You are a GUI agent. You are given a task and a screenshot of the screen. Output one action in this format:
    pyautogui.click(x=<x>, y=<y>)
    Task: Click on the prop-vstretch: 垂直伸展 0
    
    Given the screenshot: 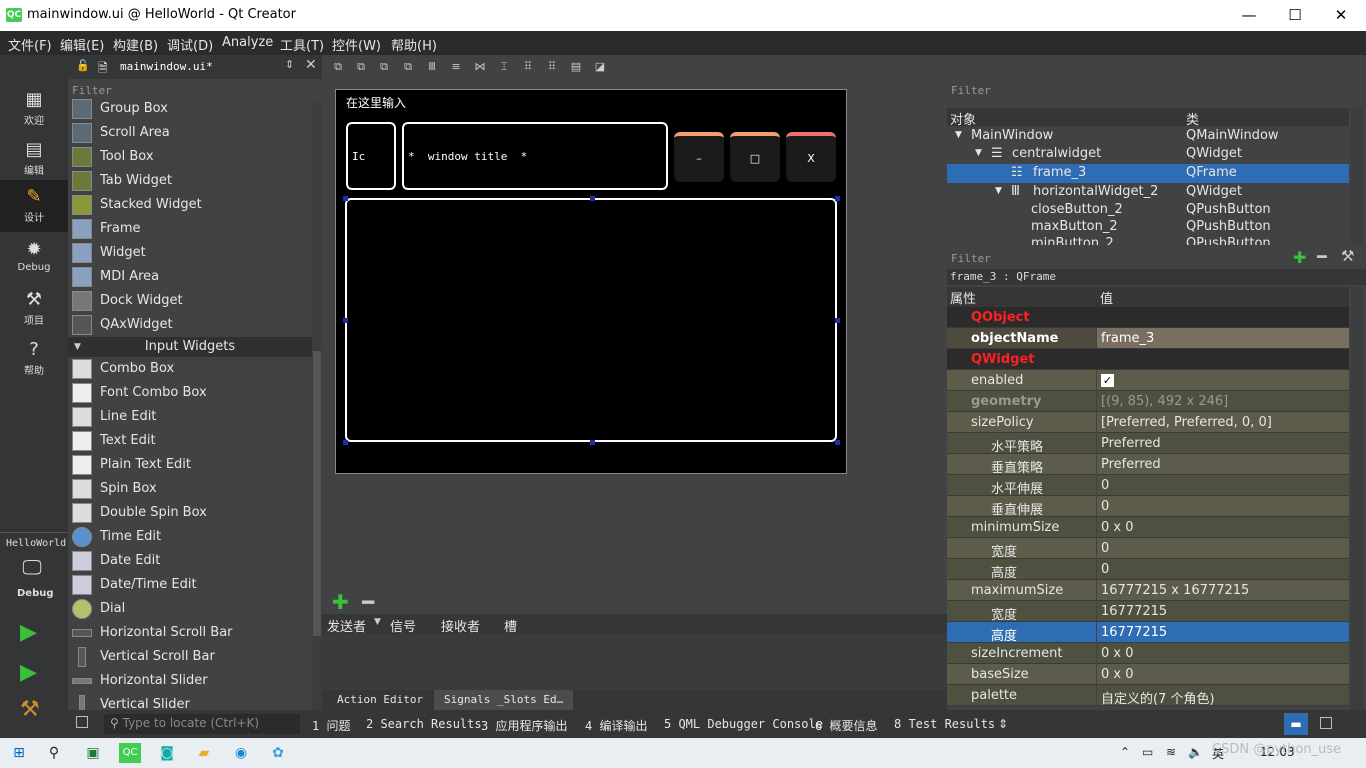 What is the action you would take?
    pyautogui.click(x=1148, y=507)
    